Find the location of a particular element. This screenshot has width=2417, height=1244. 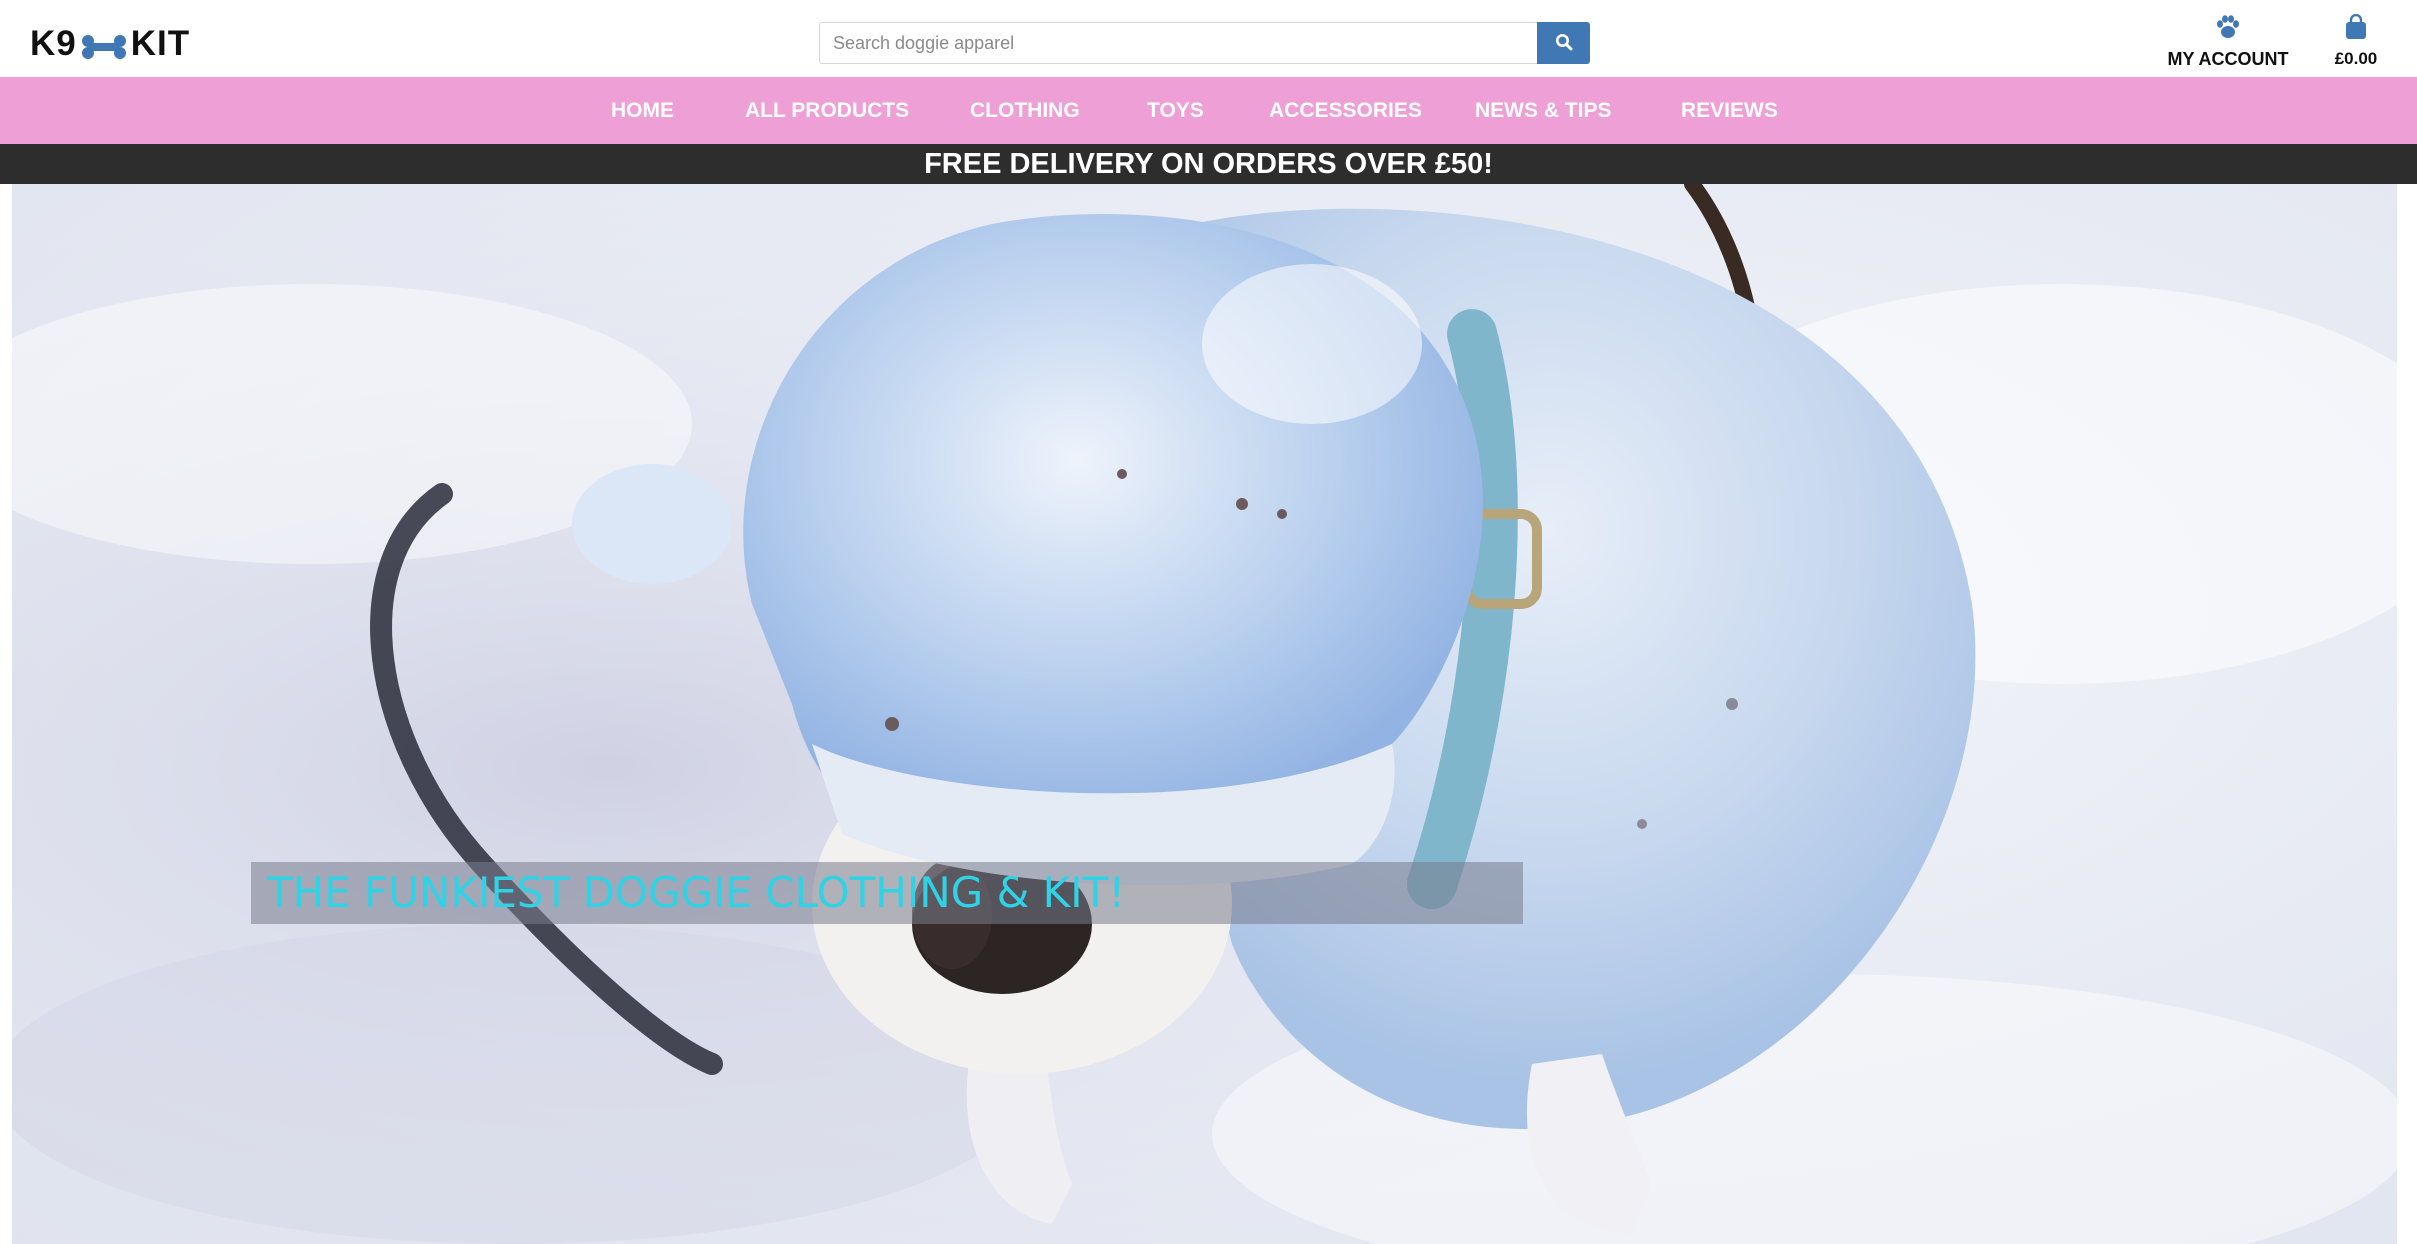

search-button is located at coordinates (1563, 43).